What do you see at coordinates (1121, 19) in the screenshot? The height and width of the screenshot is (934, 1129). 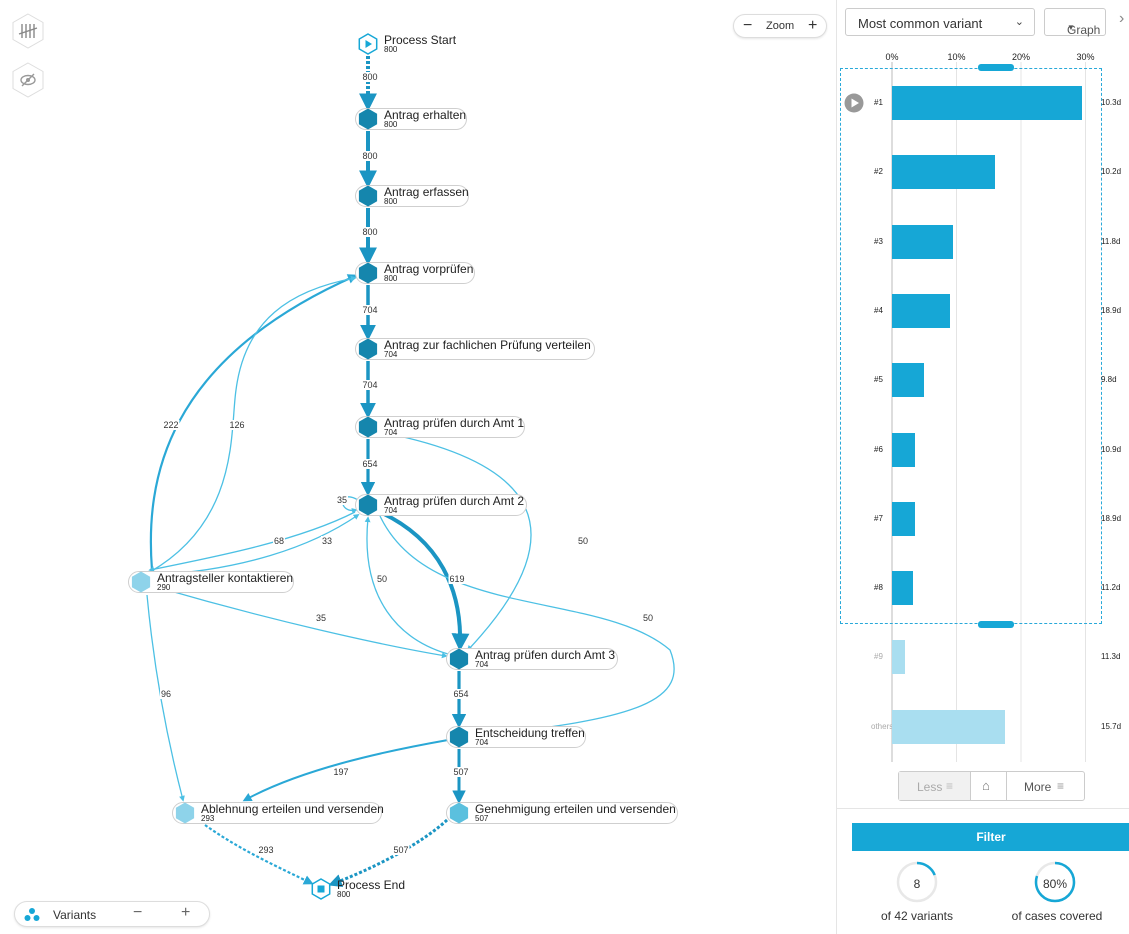 I see `chevron-right-icon: ›` at bounding box center [1121, 19].